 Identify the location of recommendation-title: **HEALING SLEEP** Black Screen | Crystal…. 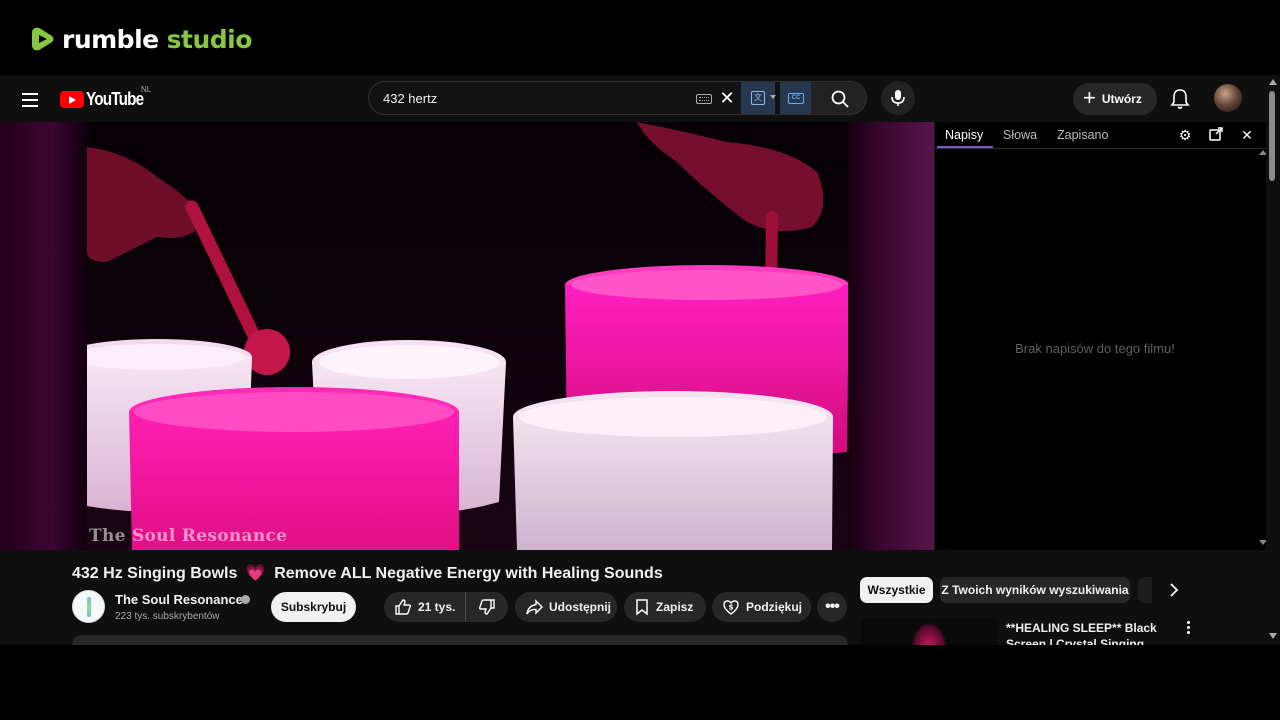
(1086, 632).